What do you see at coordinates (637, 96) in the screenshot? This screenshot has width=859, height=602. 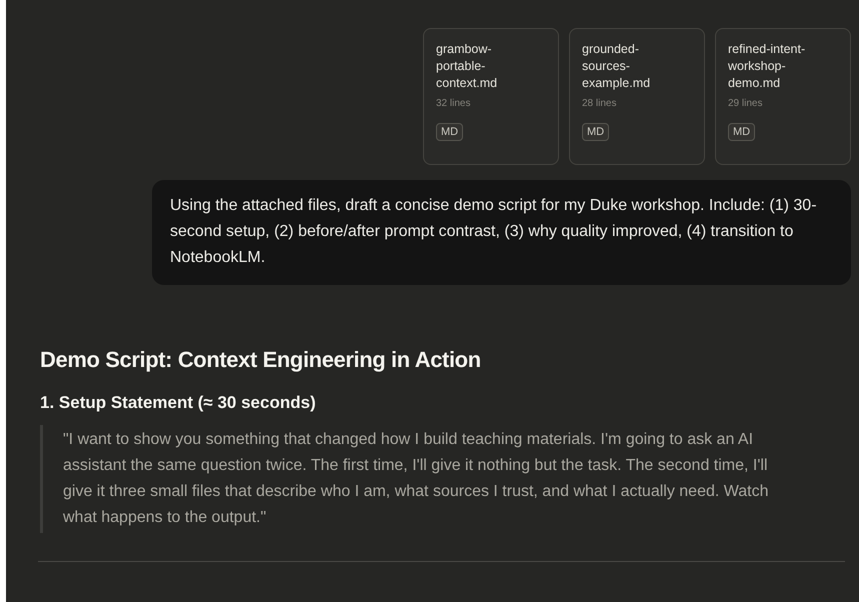 I see `file-card: grounded-sources-example.md 28 lines MD` at bounding box center [637, 96].